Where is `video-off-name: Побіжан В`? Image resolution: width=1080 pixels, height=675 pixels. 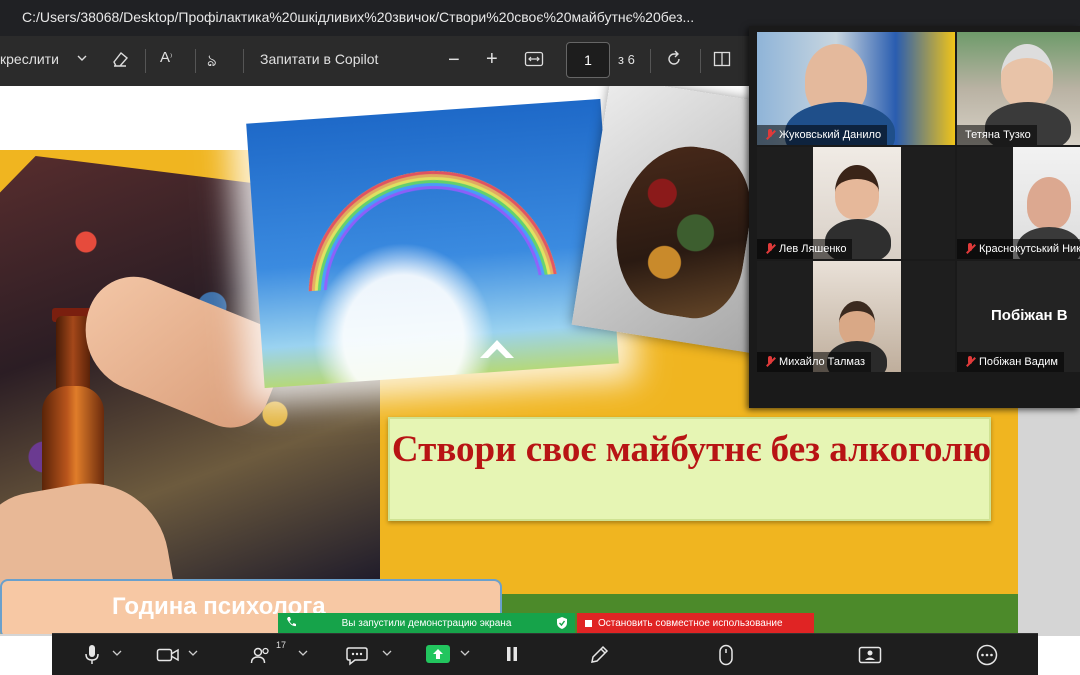
video-off-name: Побіжан В is located at coordinates (1029, 315).